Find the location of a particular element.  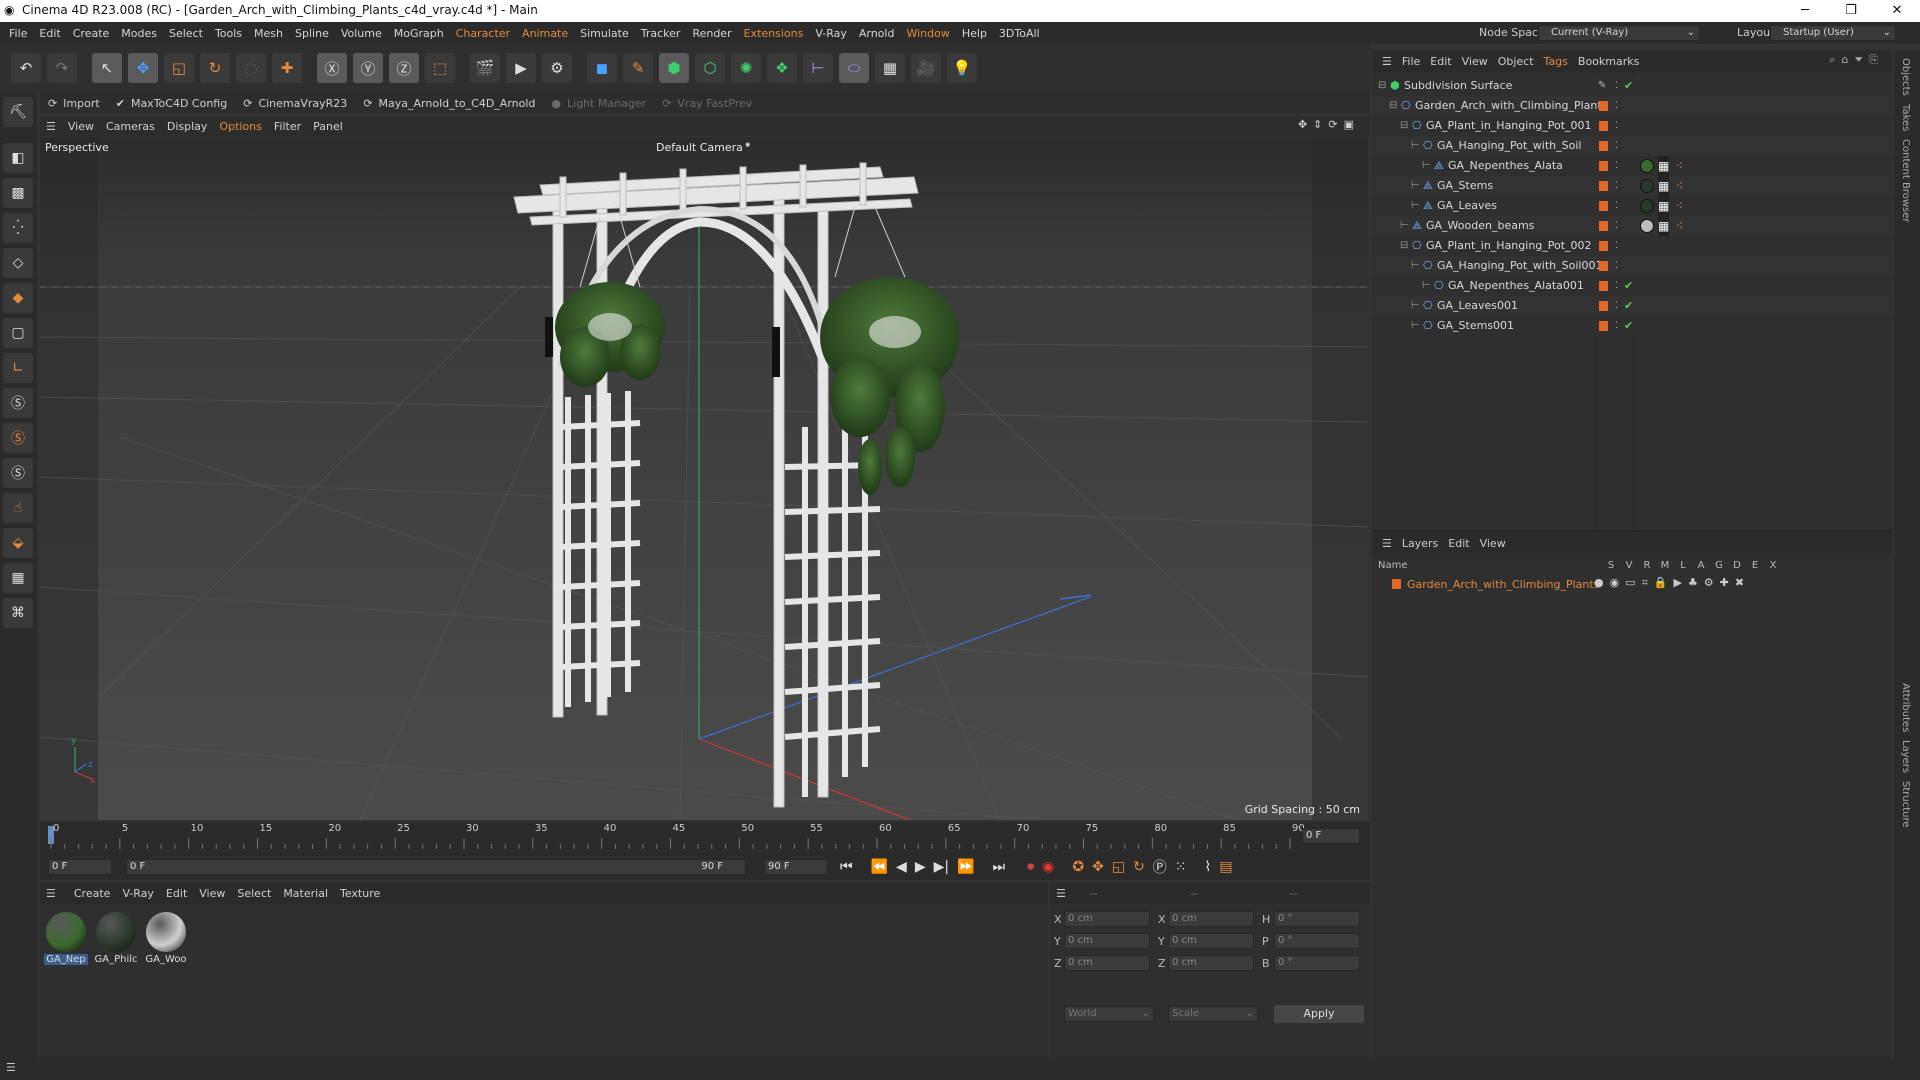

menu-character: Character is located at coordinates (483, 33).